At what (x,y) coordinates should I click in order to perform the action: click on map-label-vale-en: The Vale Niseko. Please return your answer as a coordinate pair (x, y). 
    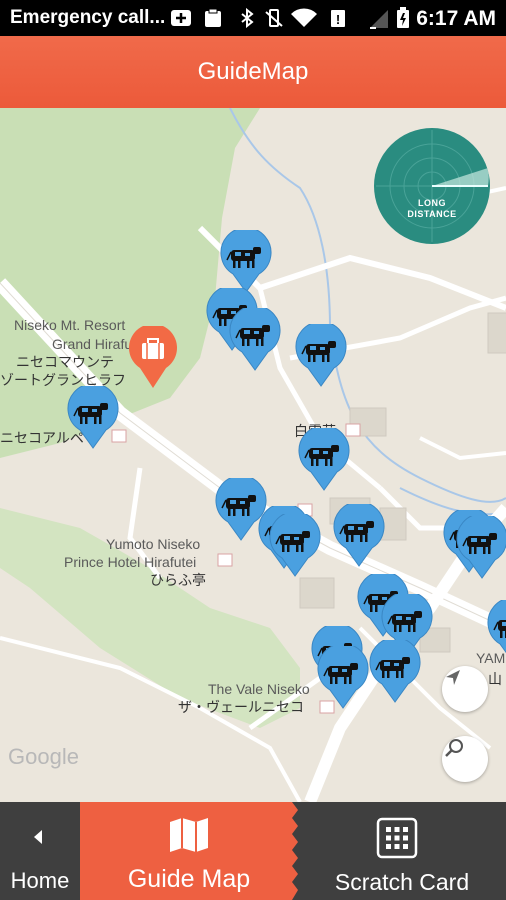
    Looking at the image, I should click on (259, 689).